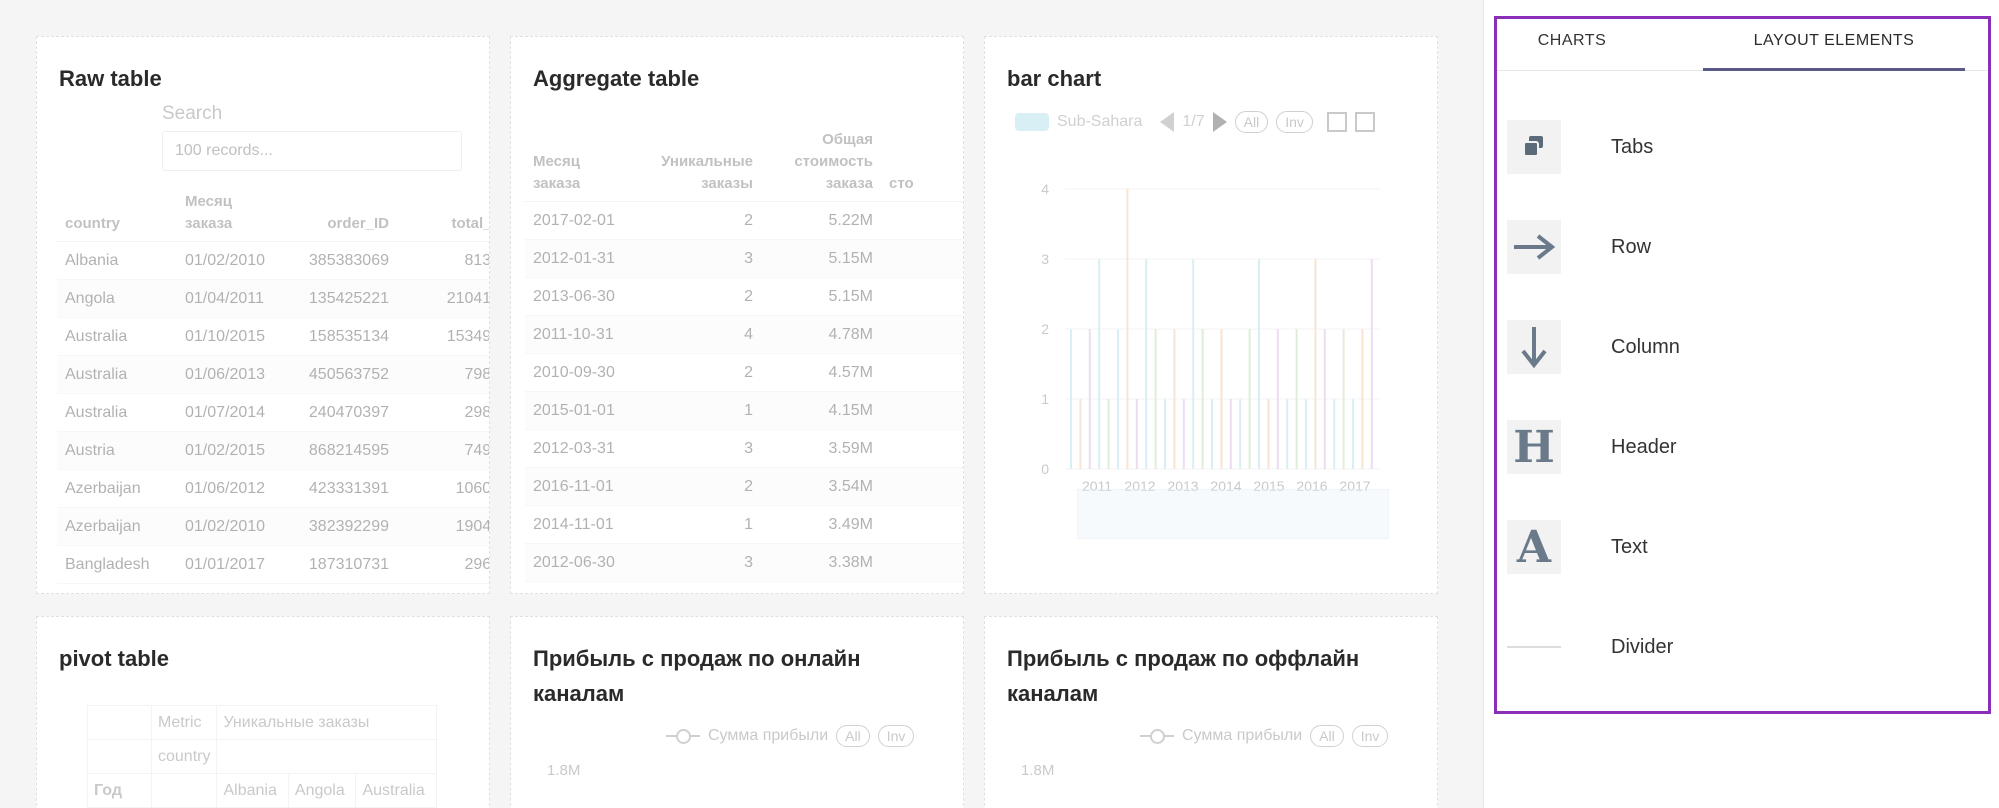 This screenshot has width=1999, height=808. What do you see at coordinates (1045, 469) in the screenshot?
I see `y-tick-label: 0` at bounding box center [1045, 469].